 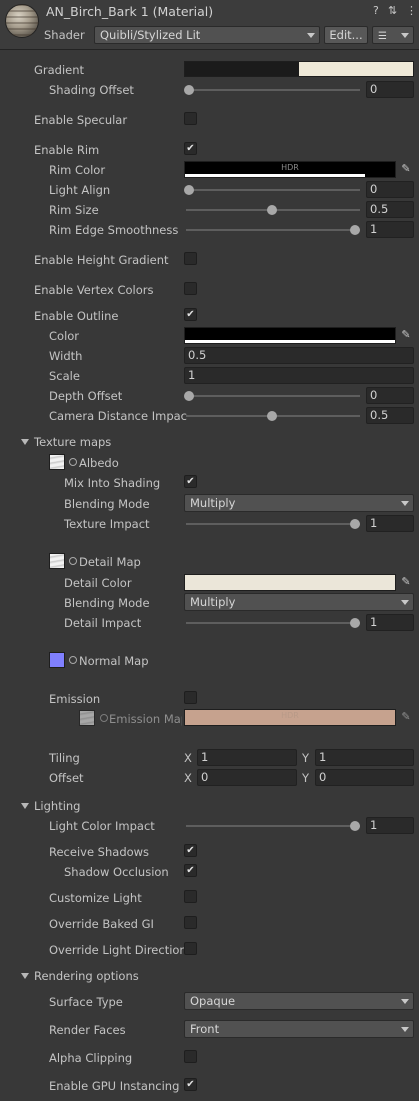 I want to click on rim-edge-slider-track, so click(x=273, y=230).